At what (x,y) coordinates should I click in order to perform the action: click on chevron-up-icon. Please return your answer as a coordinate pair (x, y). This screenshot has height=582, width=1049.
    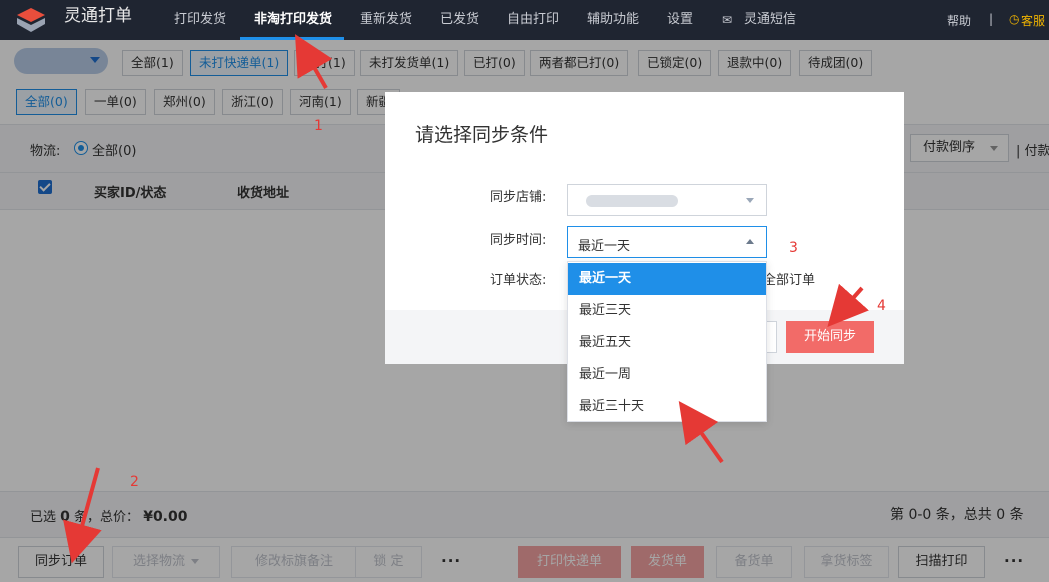
    Looking at the image, I should click on (750, 241).